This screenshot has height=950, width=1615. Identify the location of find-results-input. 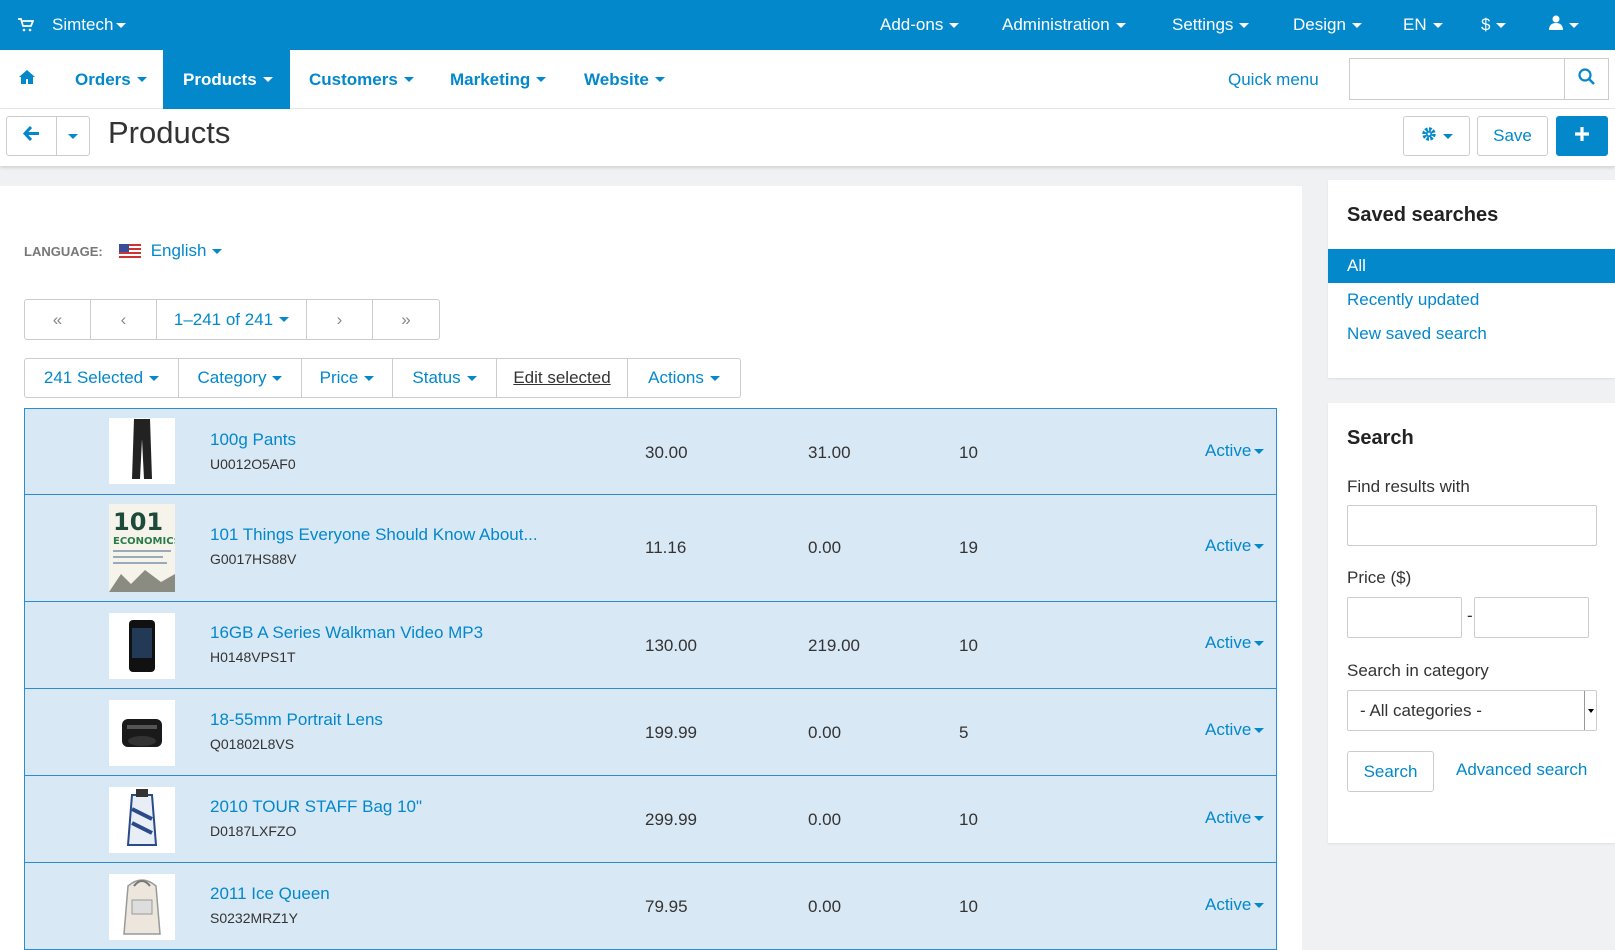
(1472, 525).